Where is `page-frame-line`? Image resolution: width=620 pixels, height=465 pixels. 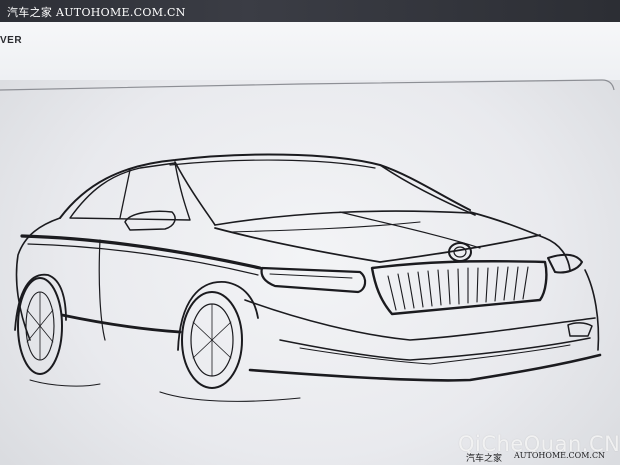
page-frame-line is located at coordinates (307, 85).